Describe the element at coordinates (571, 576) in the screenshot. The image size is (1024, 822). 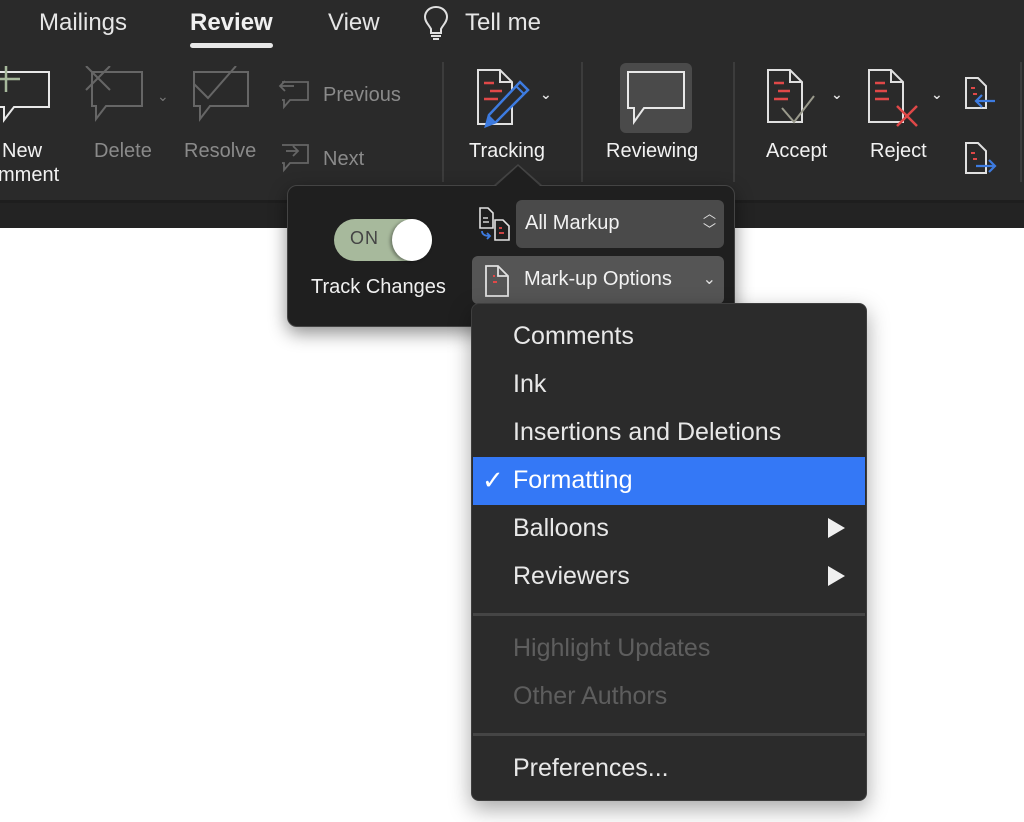
I see `menu-item-label: Reviewers` at that location.